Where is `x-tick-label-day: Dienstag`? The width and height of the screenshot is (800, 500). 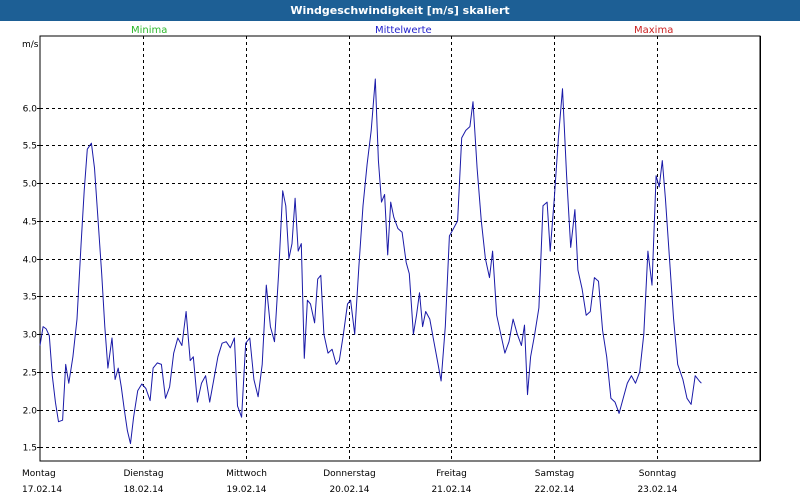
x-tick-label-day: Dienstag is located at coordinates (143, 474).